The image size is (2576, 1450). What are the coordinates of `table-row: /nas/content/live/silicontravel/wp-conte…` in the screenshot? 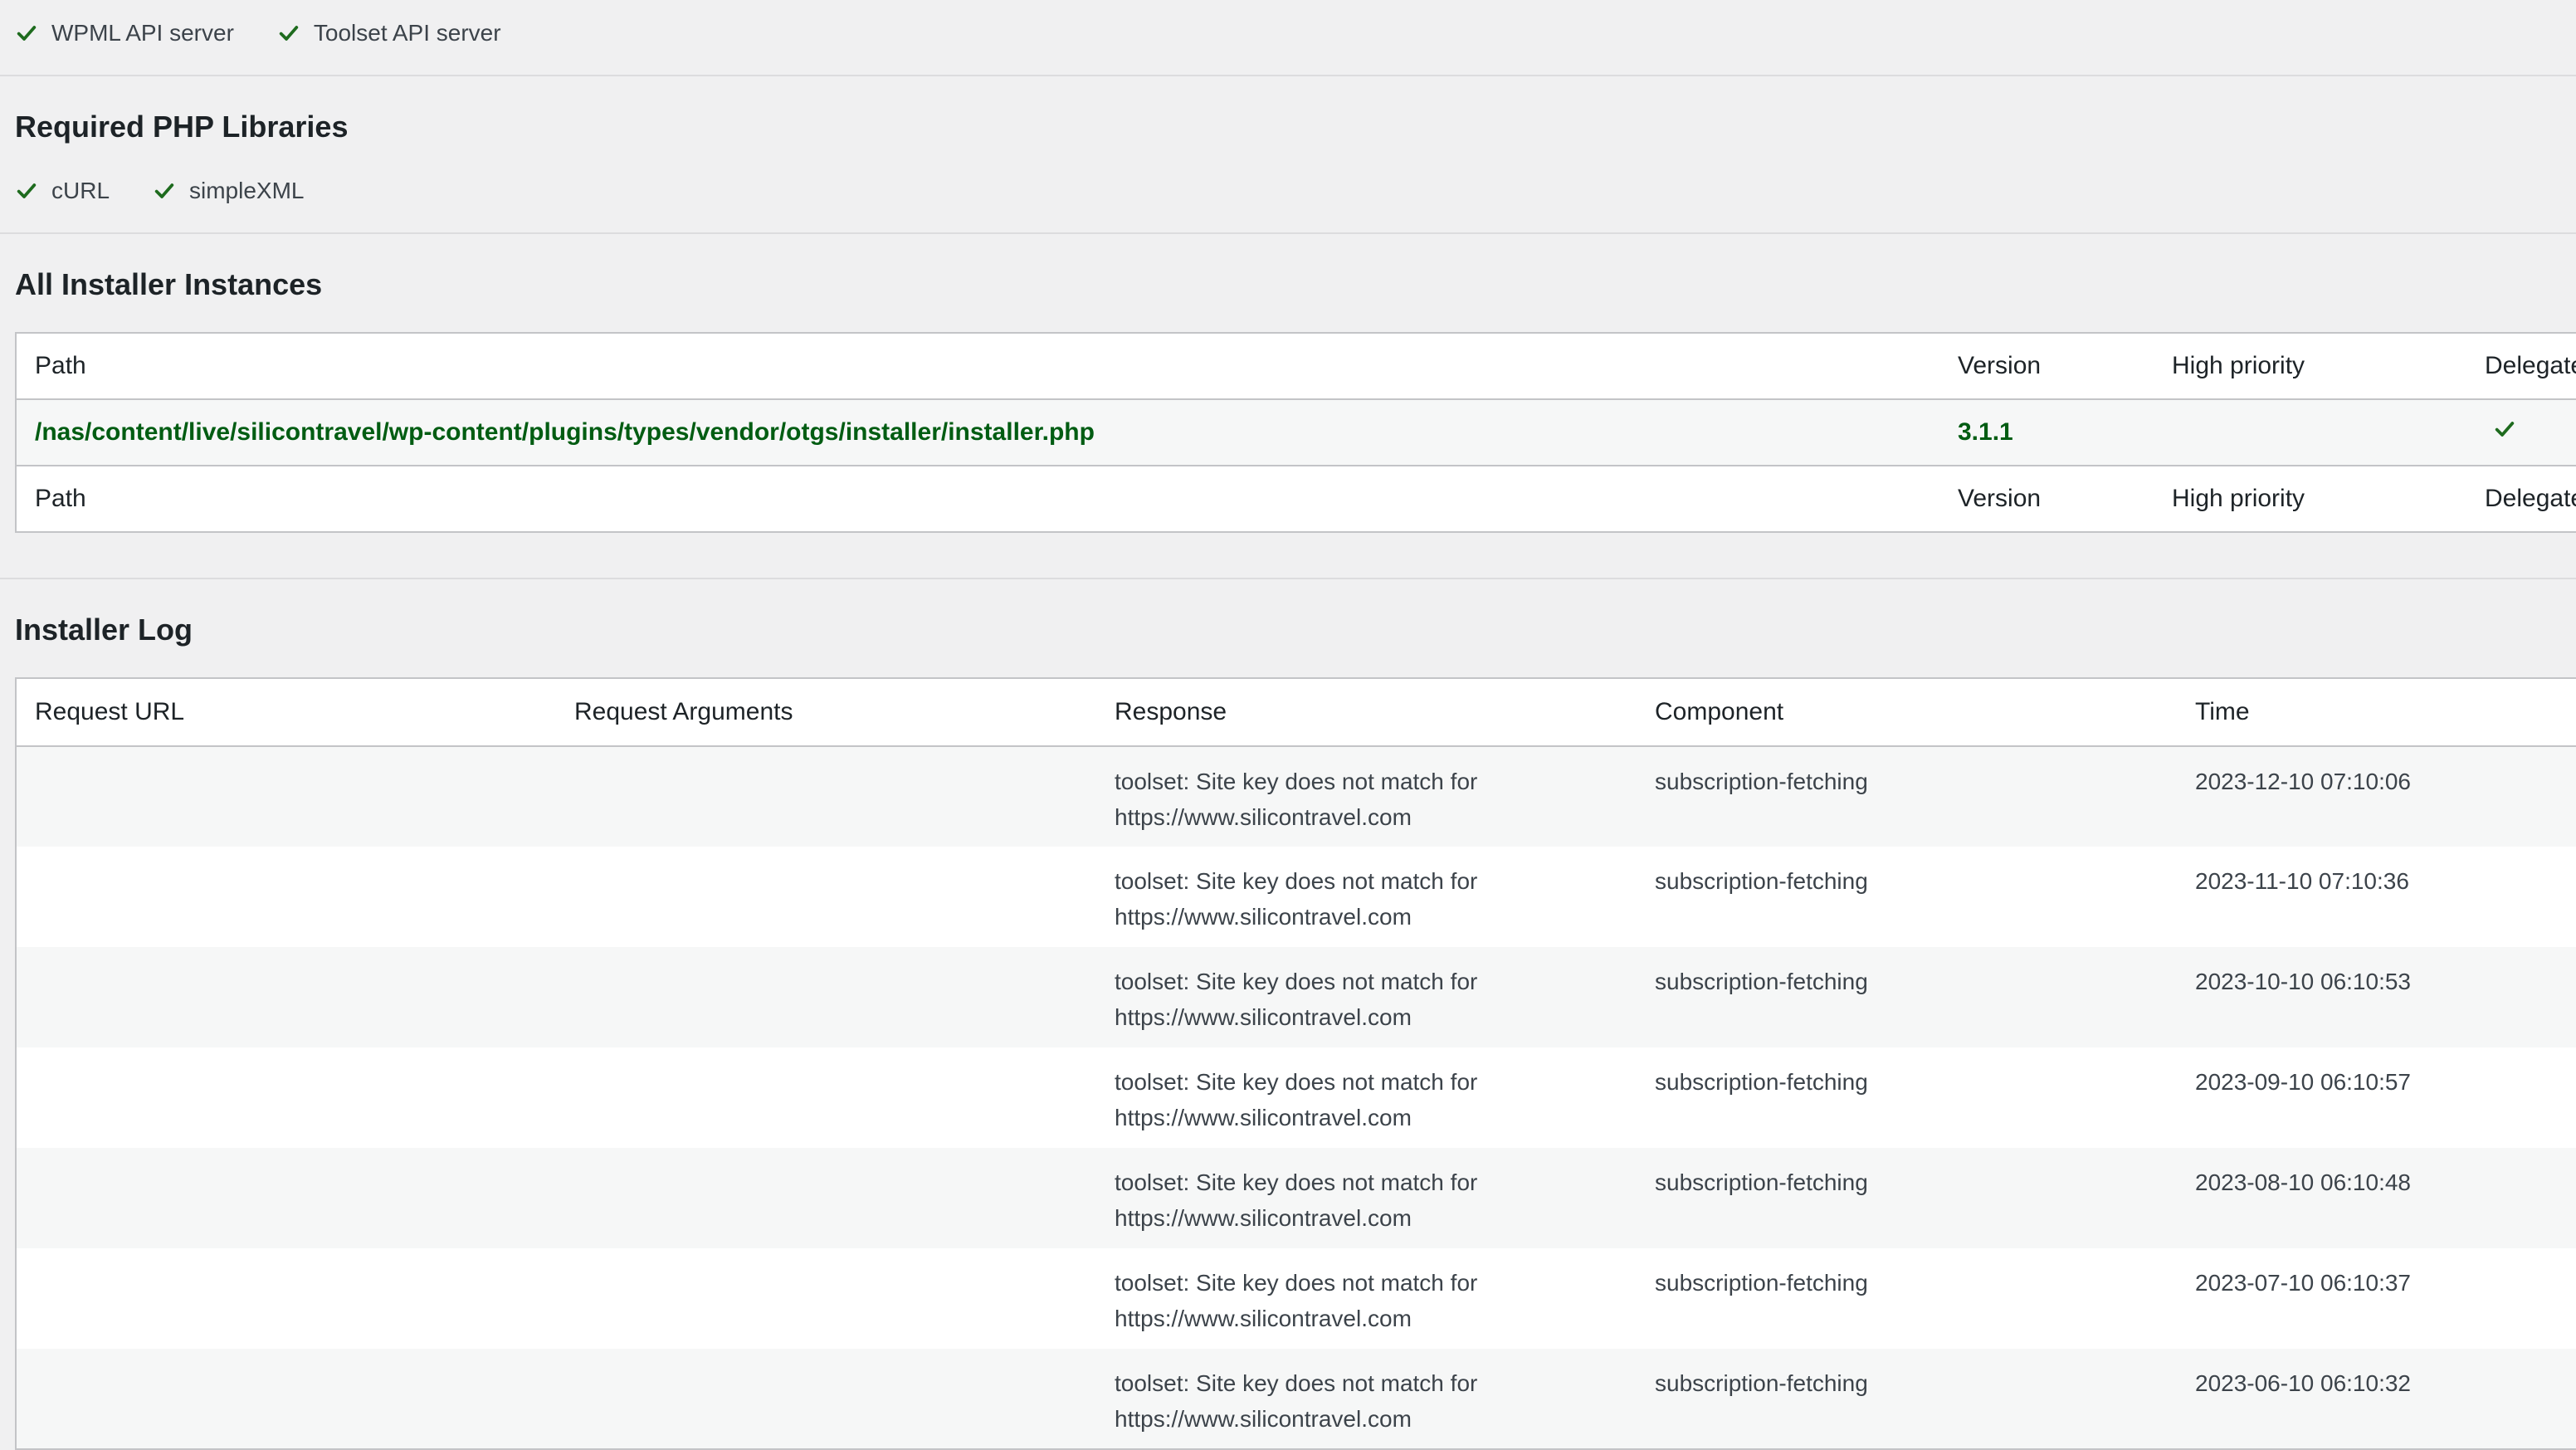 It's located at (1296, 432).